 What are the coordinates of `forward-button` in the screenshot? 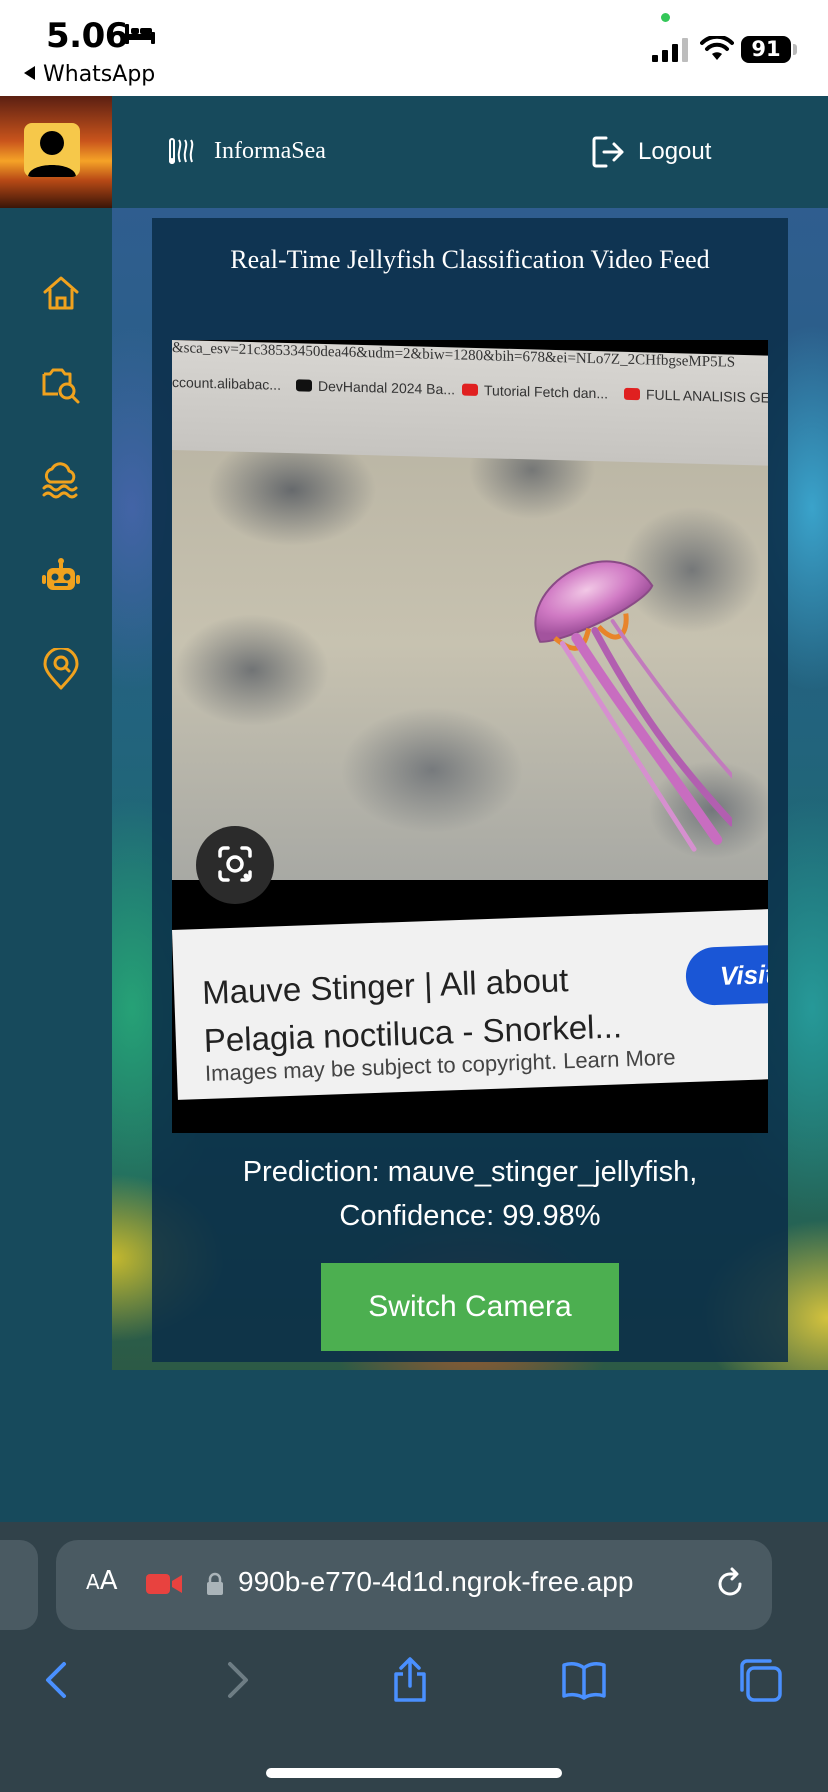 It's located at (236, 1680).